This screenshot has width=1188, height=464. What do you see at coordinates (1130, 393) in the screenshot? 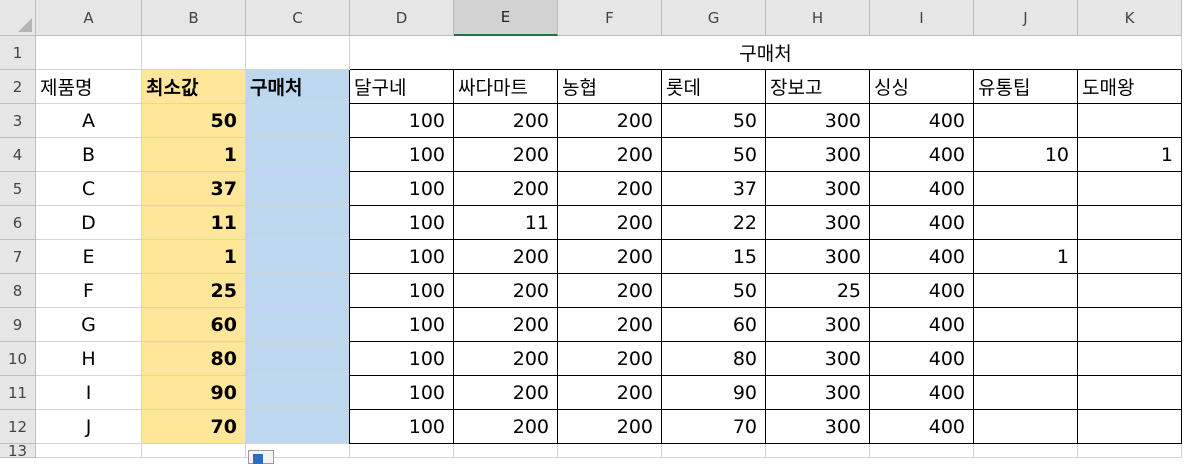
I see `cell-k11` at bounding box center [1130, 393].